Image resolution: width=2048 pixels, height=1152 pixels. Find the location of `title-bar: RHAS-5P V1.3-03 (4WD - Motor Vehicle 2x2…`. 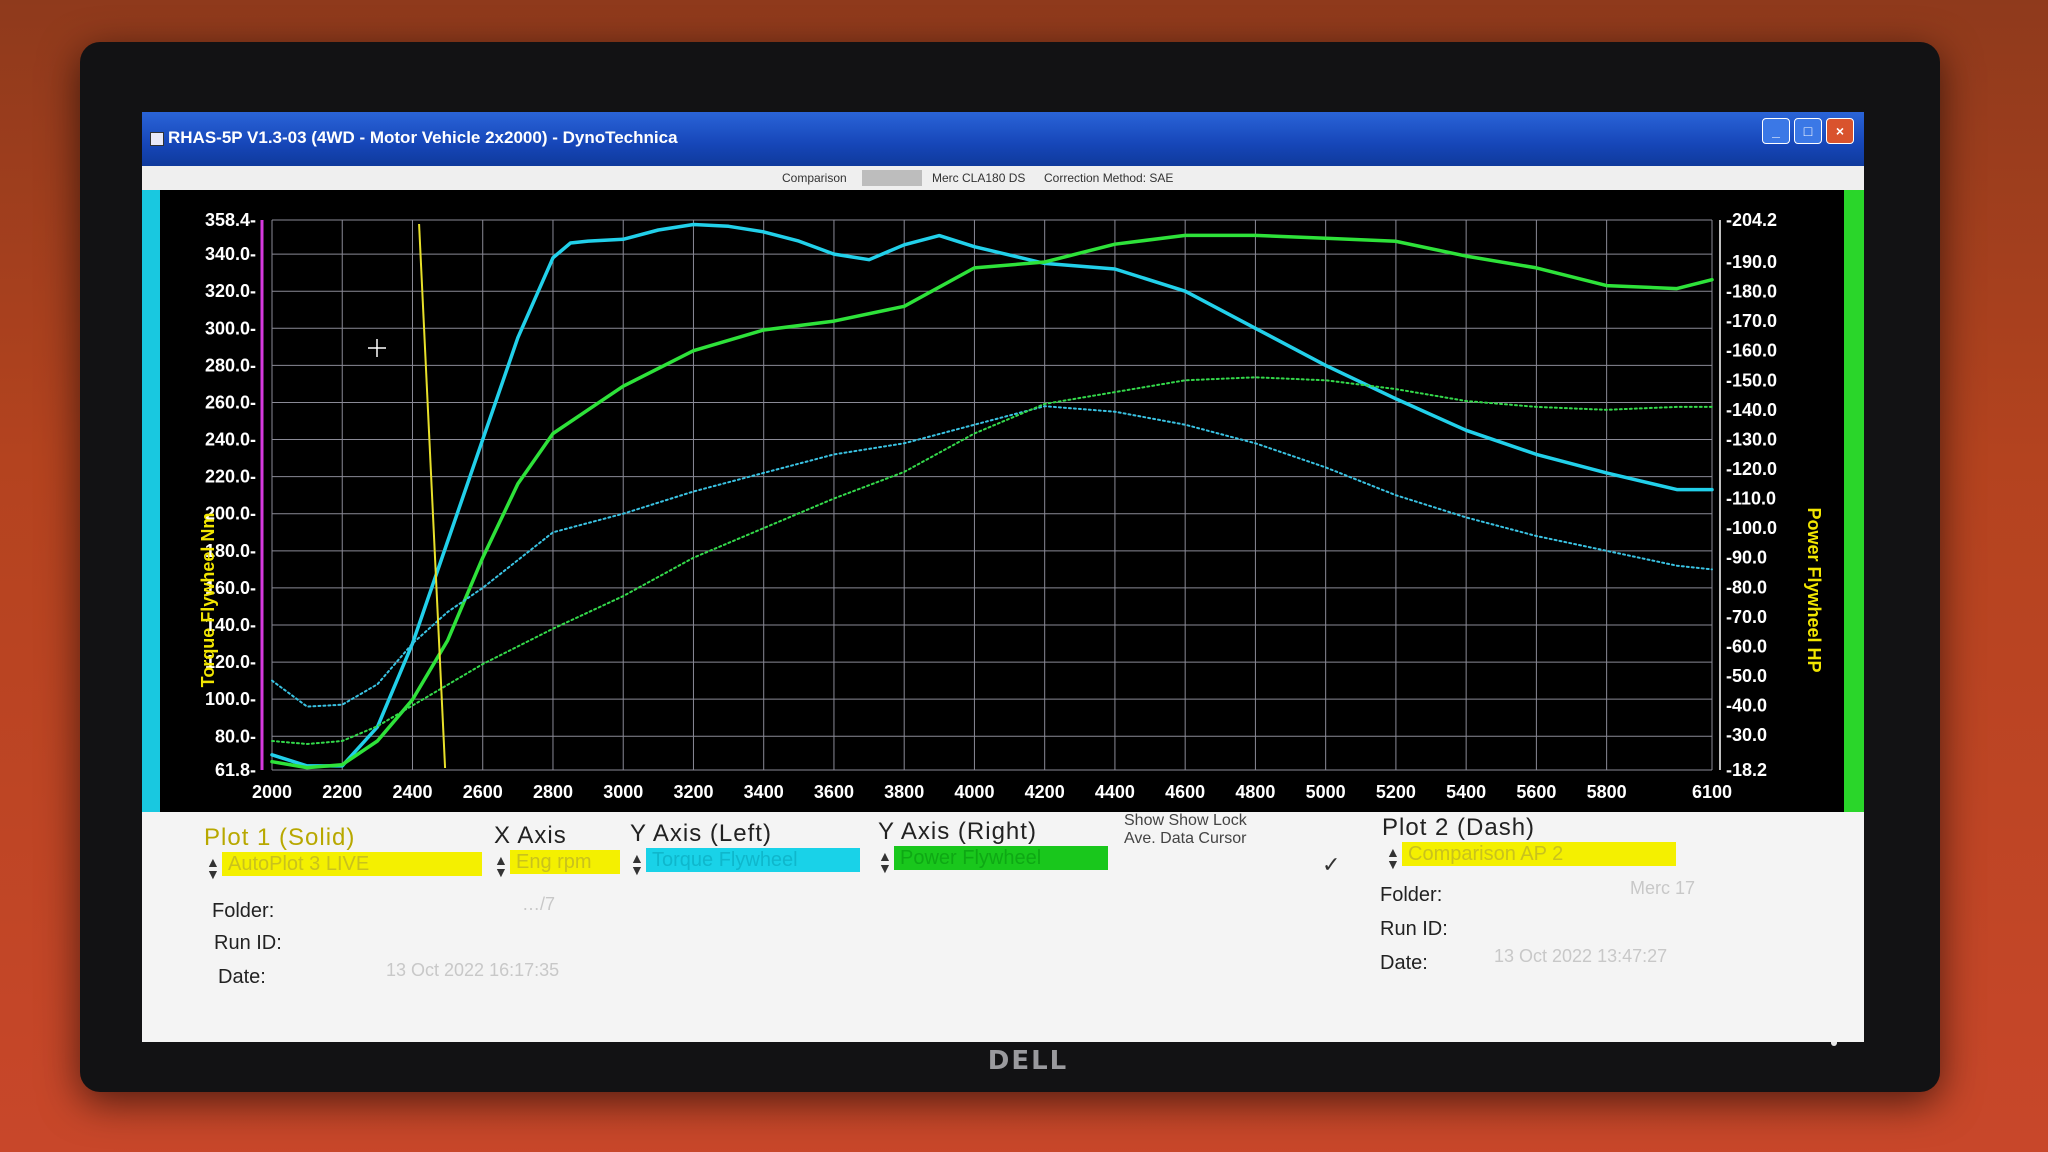

title-bar: RHAS-5P V1.3-03 (4WD - Motor Vehicle 2x2… is located at coordinates (1003, 139).